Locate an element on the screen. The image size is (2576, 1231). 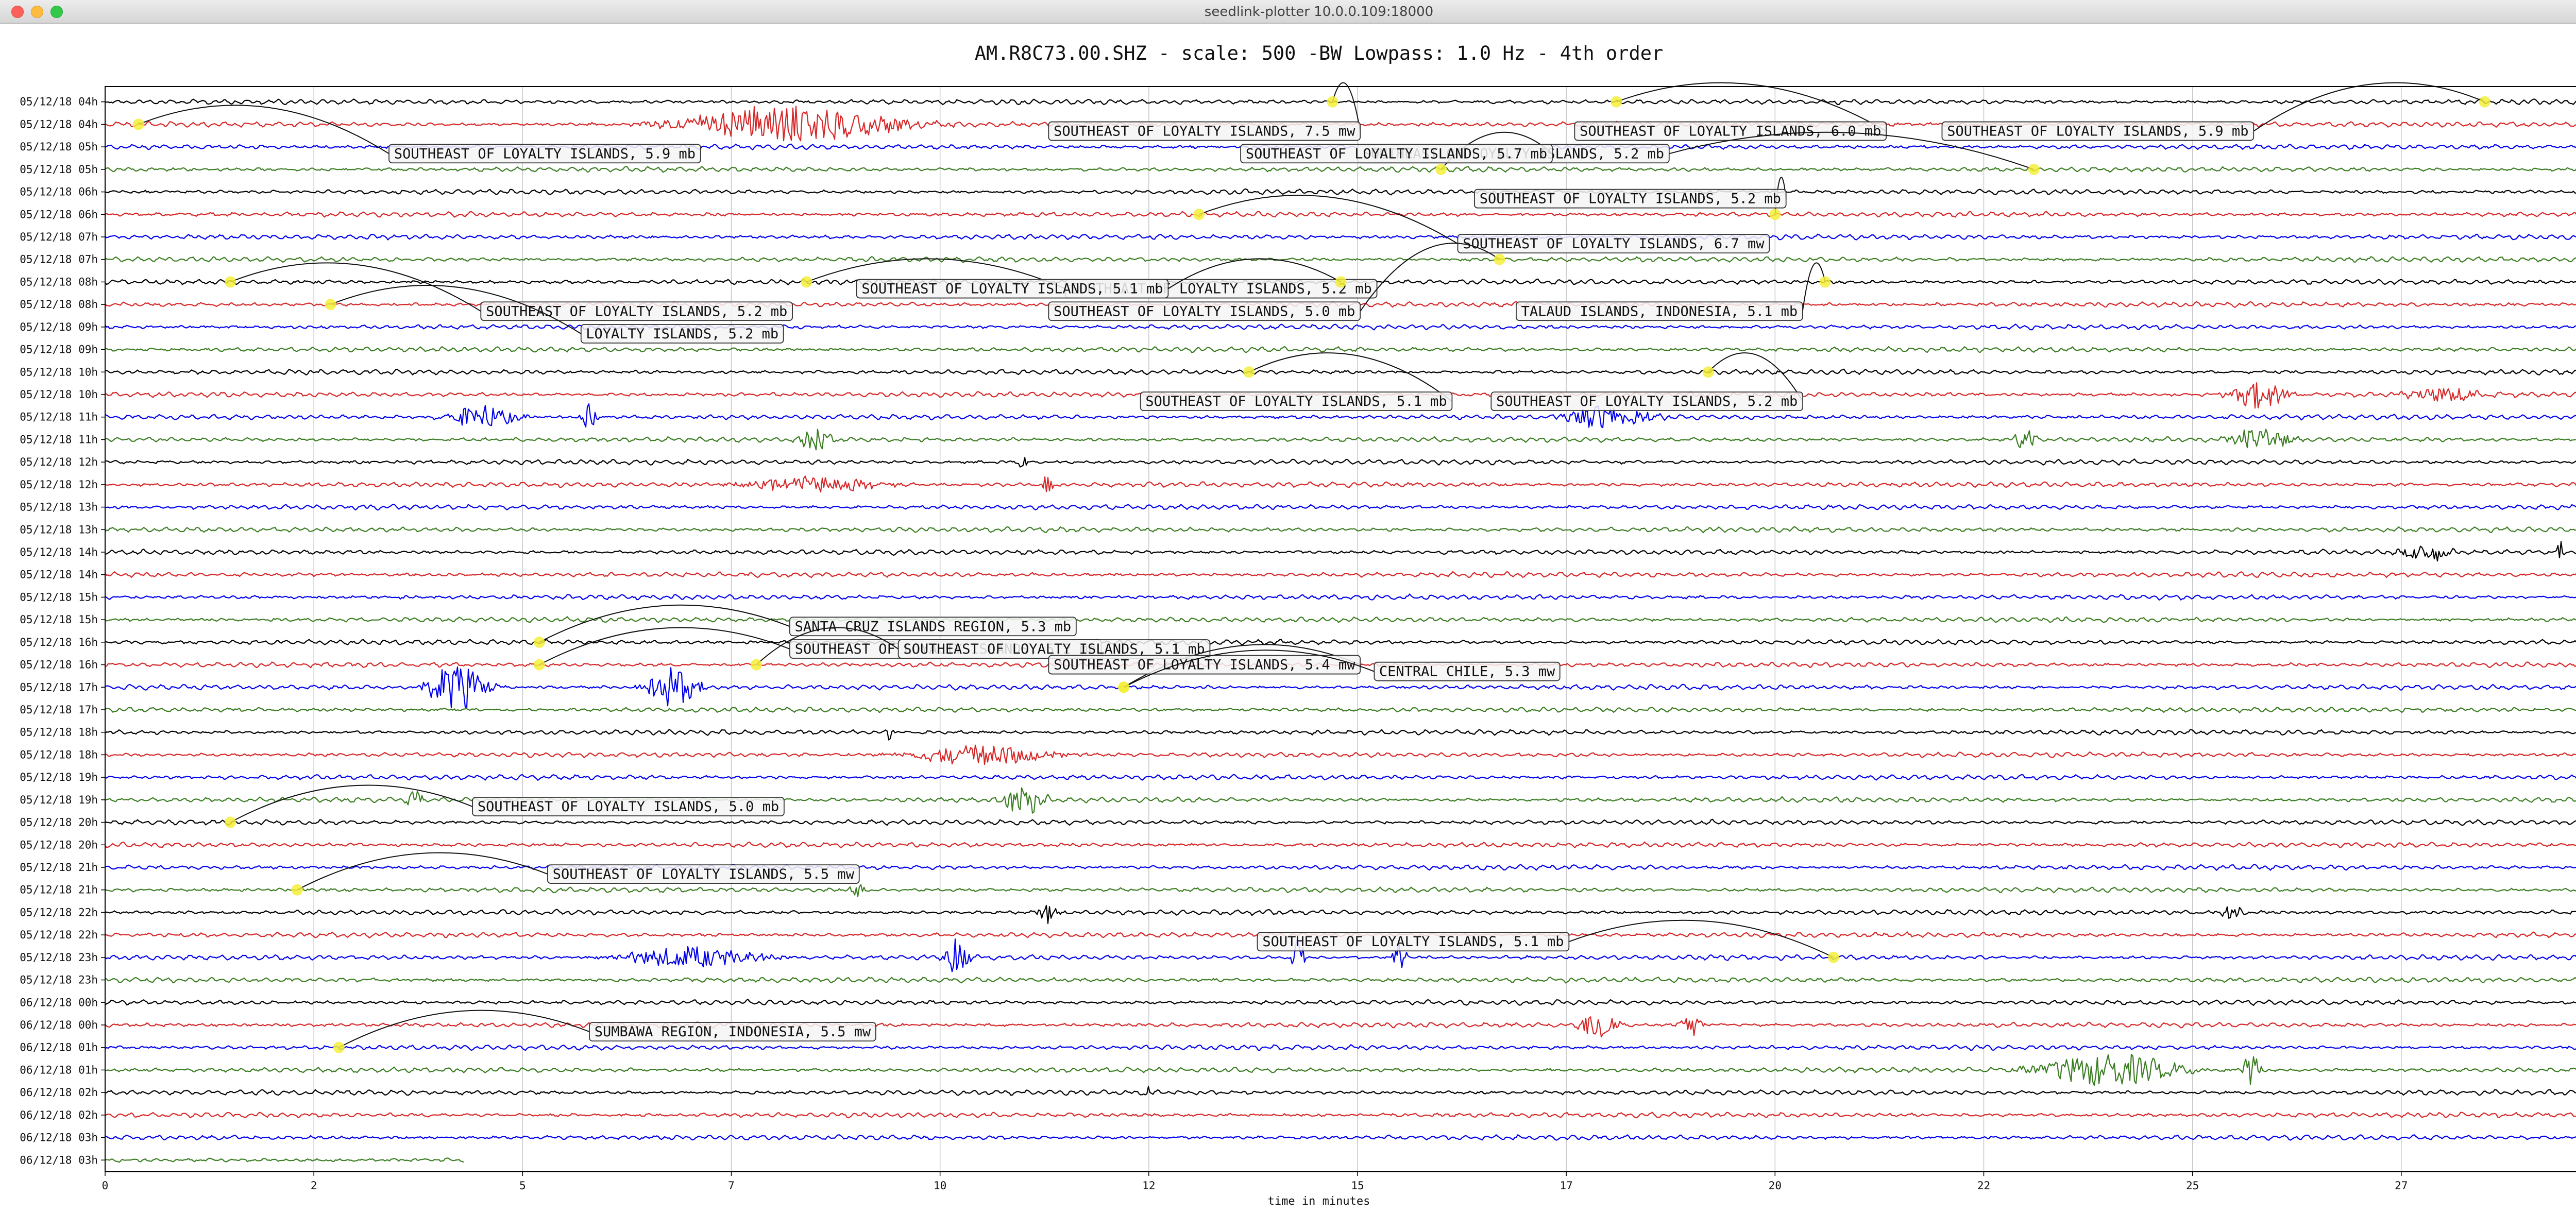
y-tick-label: 05/12/18 08h is located at coordinates (59, 304).